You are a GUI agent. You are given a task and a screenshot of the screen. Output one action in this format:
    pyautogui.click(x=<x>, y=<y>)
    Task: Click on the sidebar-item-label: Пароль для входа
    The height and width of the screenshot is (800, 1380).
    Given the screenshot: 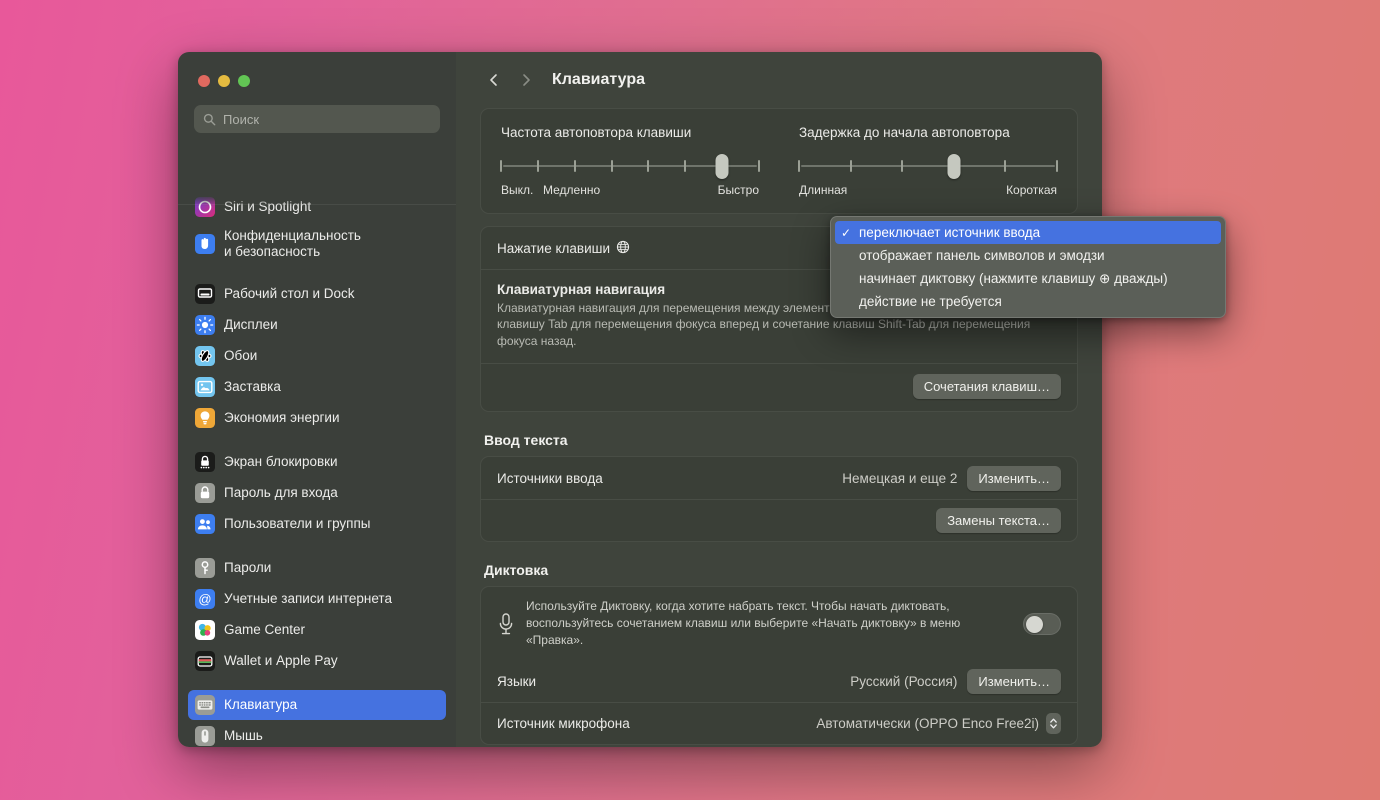 What is the action you would take?
    pyautogui.click(x=281, y=493)
    